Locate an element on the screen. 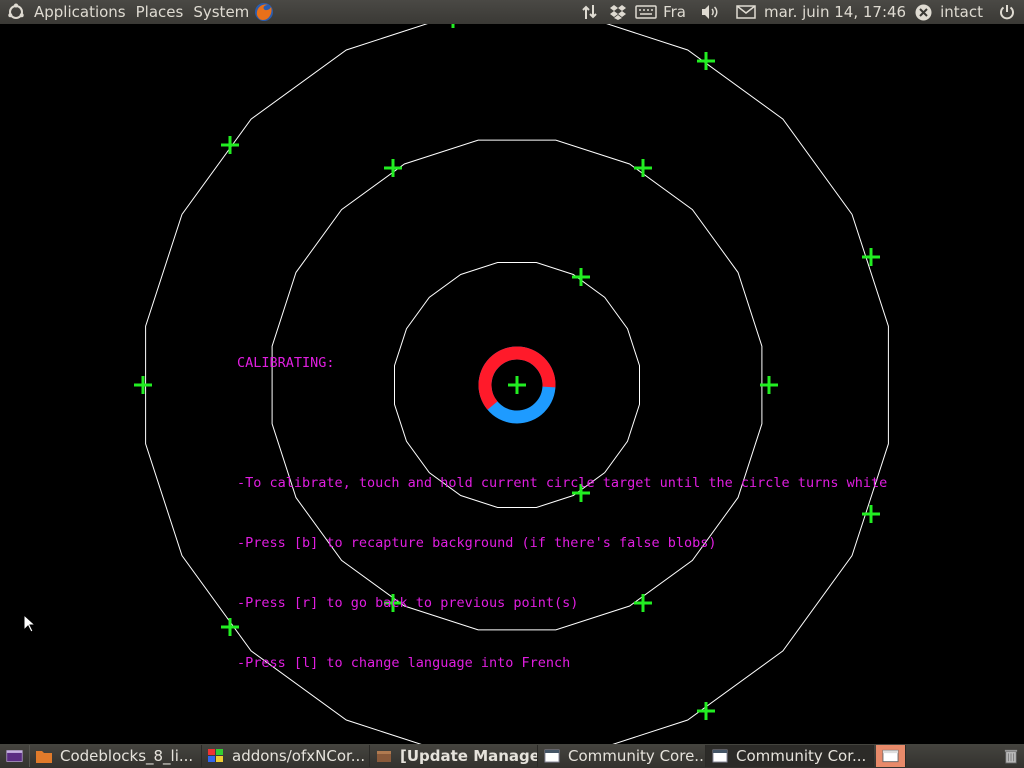 Image resolution: width=1024 pixels, height=768 pixels. user-name: intact is located at coordinates (961, 12).